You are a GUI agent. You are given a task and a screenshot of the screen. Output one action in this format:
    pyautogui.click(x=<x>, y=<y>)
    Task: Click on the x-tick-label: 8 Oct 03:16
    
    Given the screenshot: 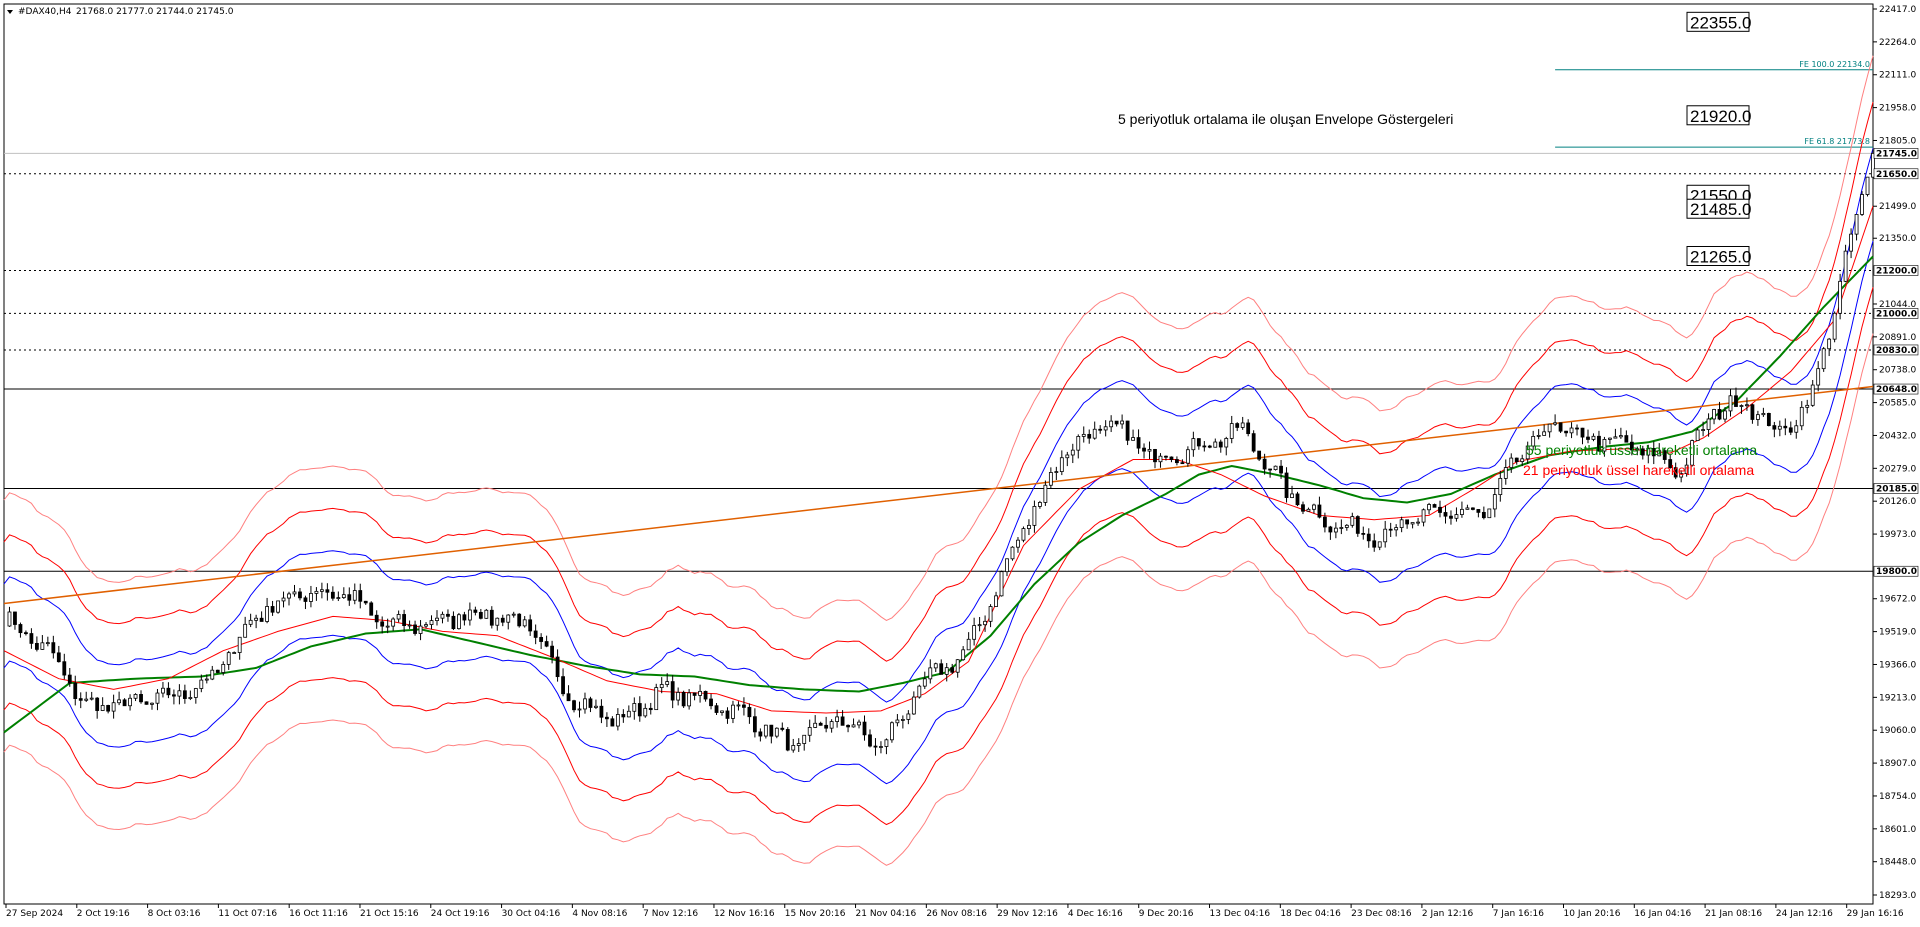 What is the action you would take?
    pyautogui.click(x=174, y=914)
    